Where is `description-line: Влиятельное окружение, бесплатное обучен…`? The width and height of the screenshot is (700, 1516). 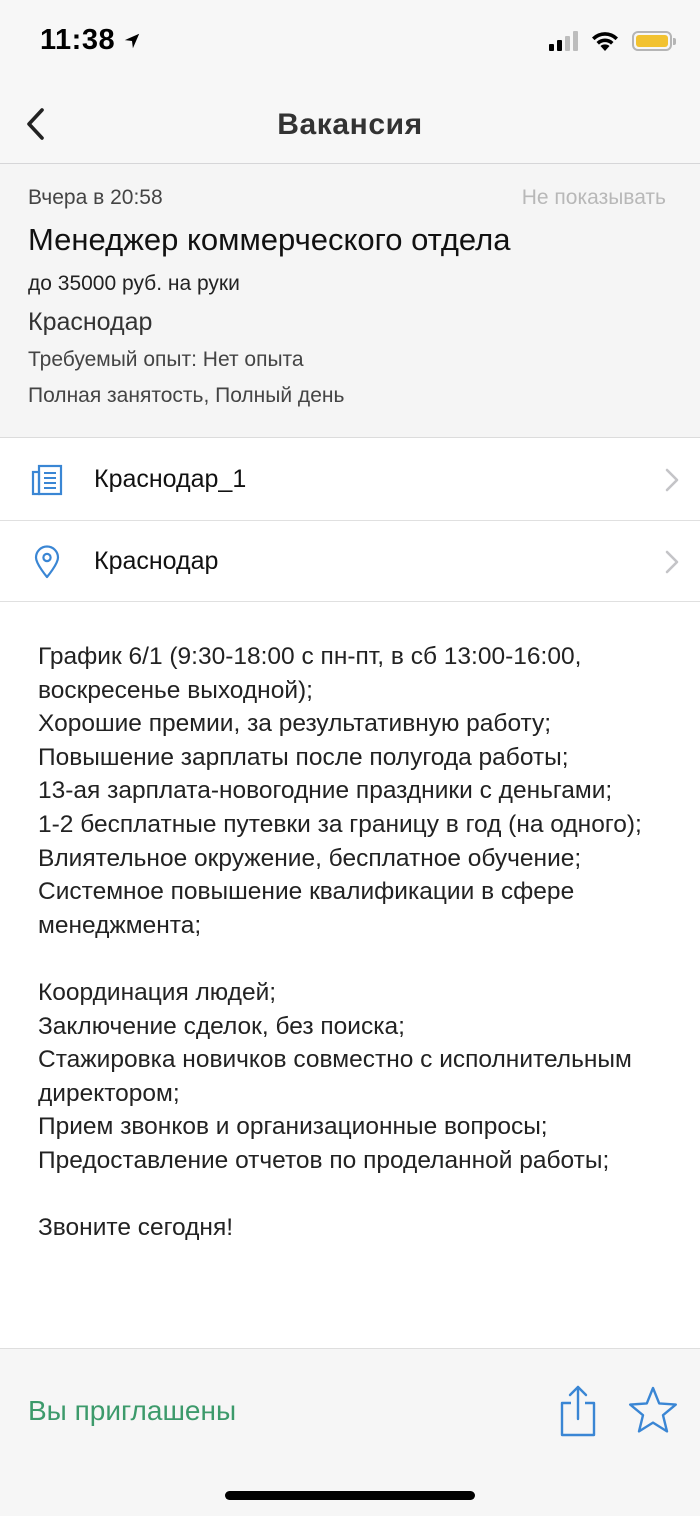
description-line: Влиятельное окружение, бесплатное обучен… is located at coordinates (310, 858).